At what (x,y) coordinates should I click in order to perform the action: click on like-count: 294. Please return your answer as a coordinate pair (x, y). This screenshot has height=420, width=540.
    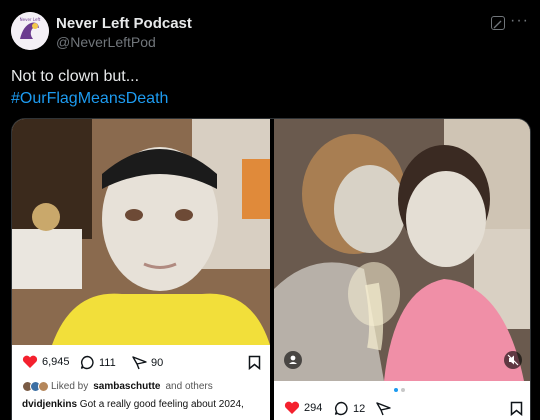
    Looking at the image, I should click on (313, 408).